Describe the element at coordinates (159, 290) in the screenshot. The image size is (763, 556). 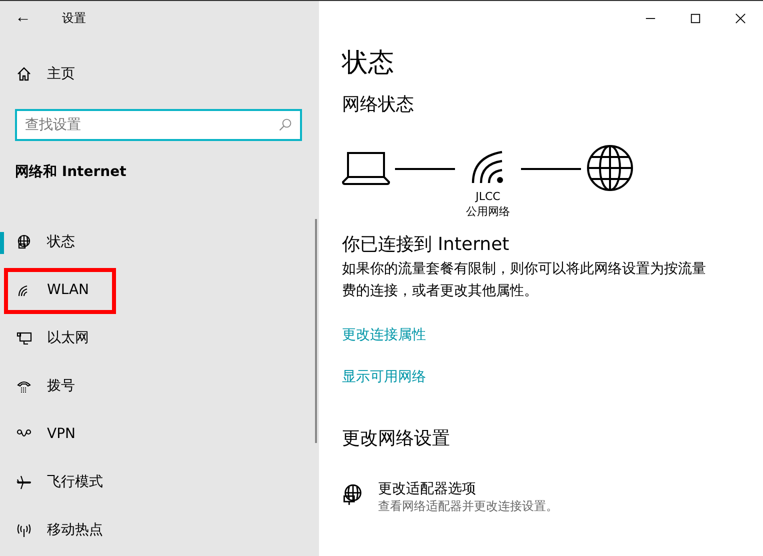
I see `sidebar-item: WLAN` at that location.